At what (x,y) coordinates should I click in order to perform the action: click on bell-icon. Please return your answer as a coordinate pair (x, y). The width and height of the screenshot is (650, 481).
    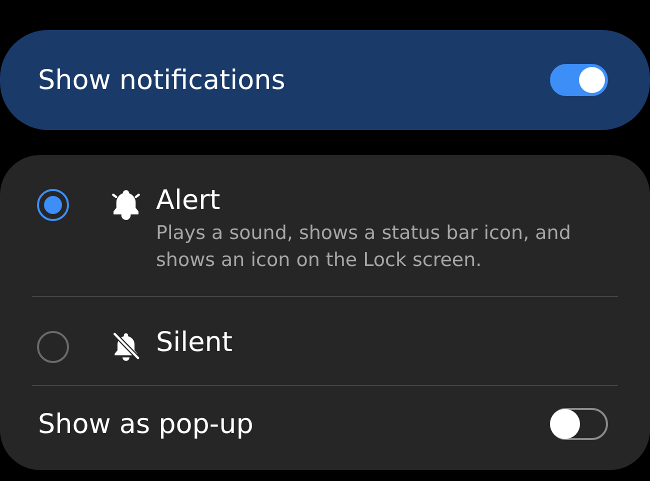
    Looking at the image, I should click on (126, 204).